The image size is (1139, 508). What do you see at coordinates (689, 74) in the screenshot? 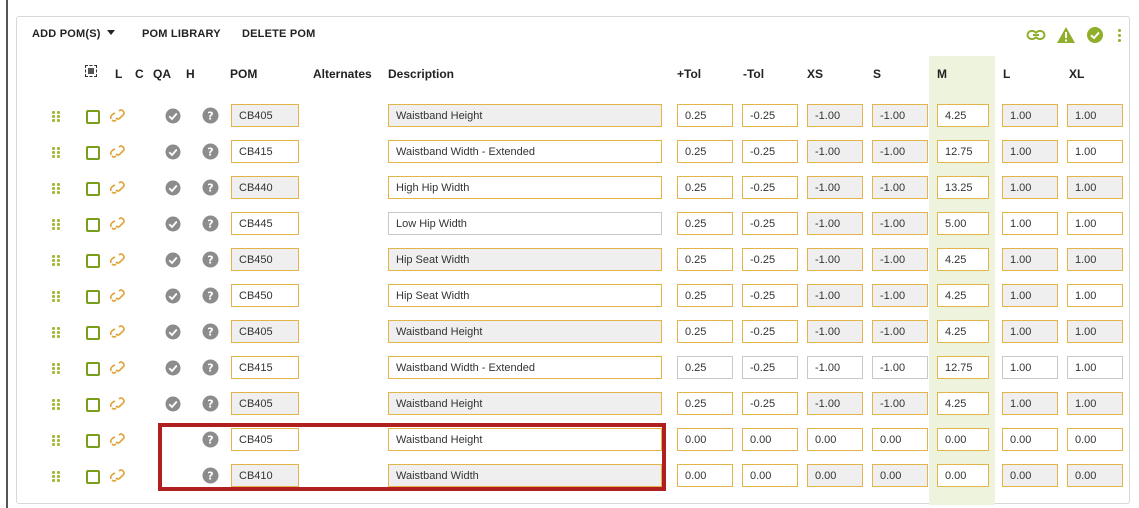
I see `header-plus-tol: +Tol` at bounding box center [689, 74].